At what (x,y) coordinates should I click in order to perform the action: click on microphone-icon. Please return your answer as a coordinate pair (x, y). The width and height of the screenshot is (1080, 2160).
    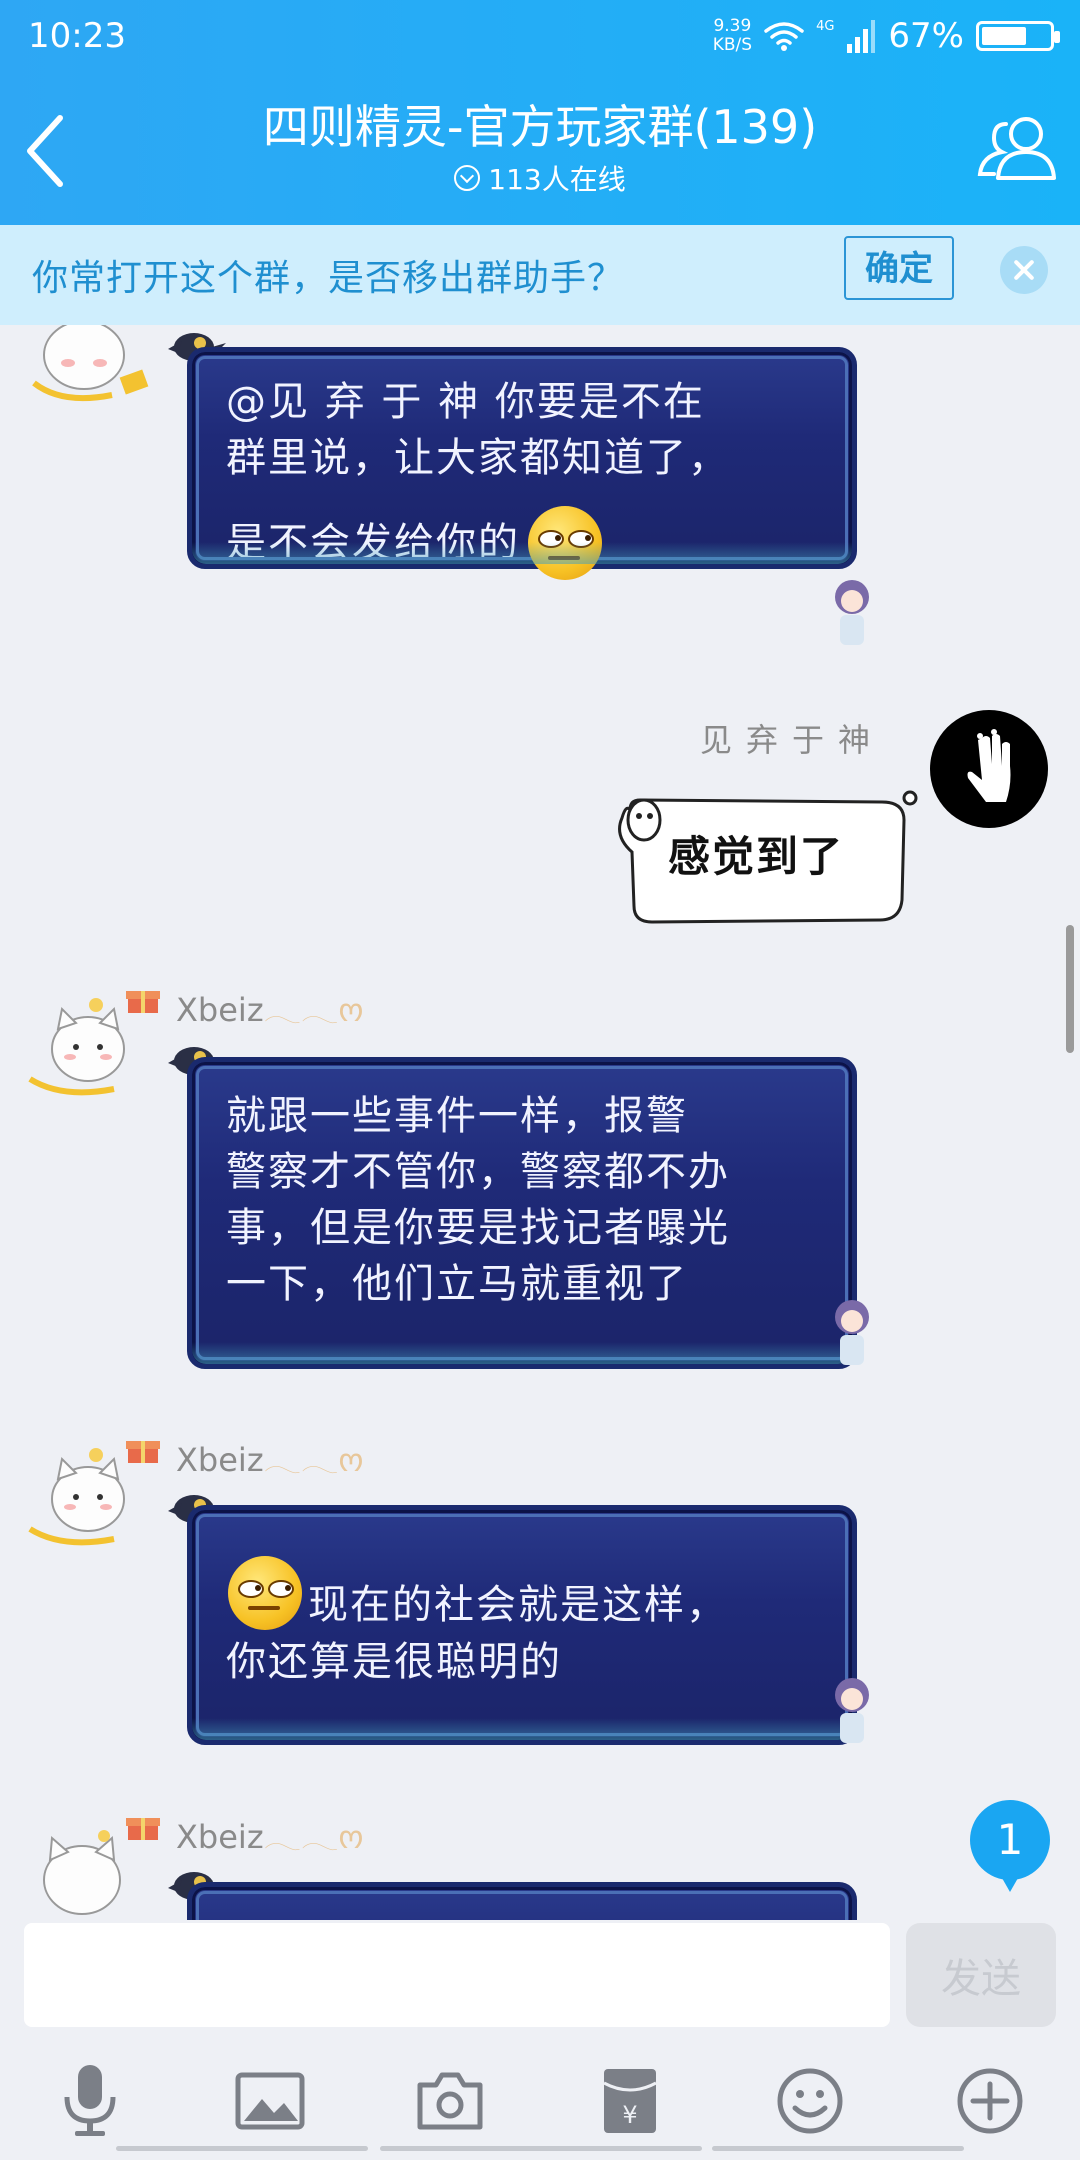
    Looking at the image, I should click on (90, 2100).